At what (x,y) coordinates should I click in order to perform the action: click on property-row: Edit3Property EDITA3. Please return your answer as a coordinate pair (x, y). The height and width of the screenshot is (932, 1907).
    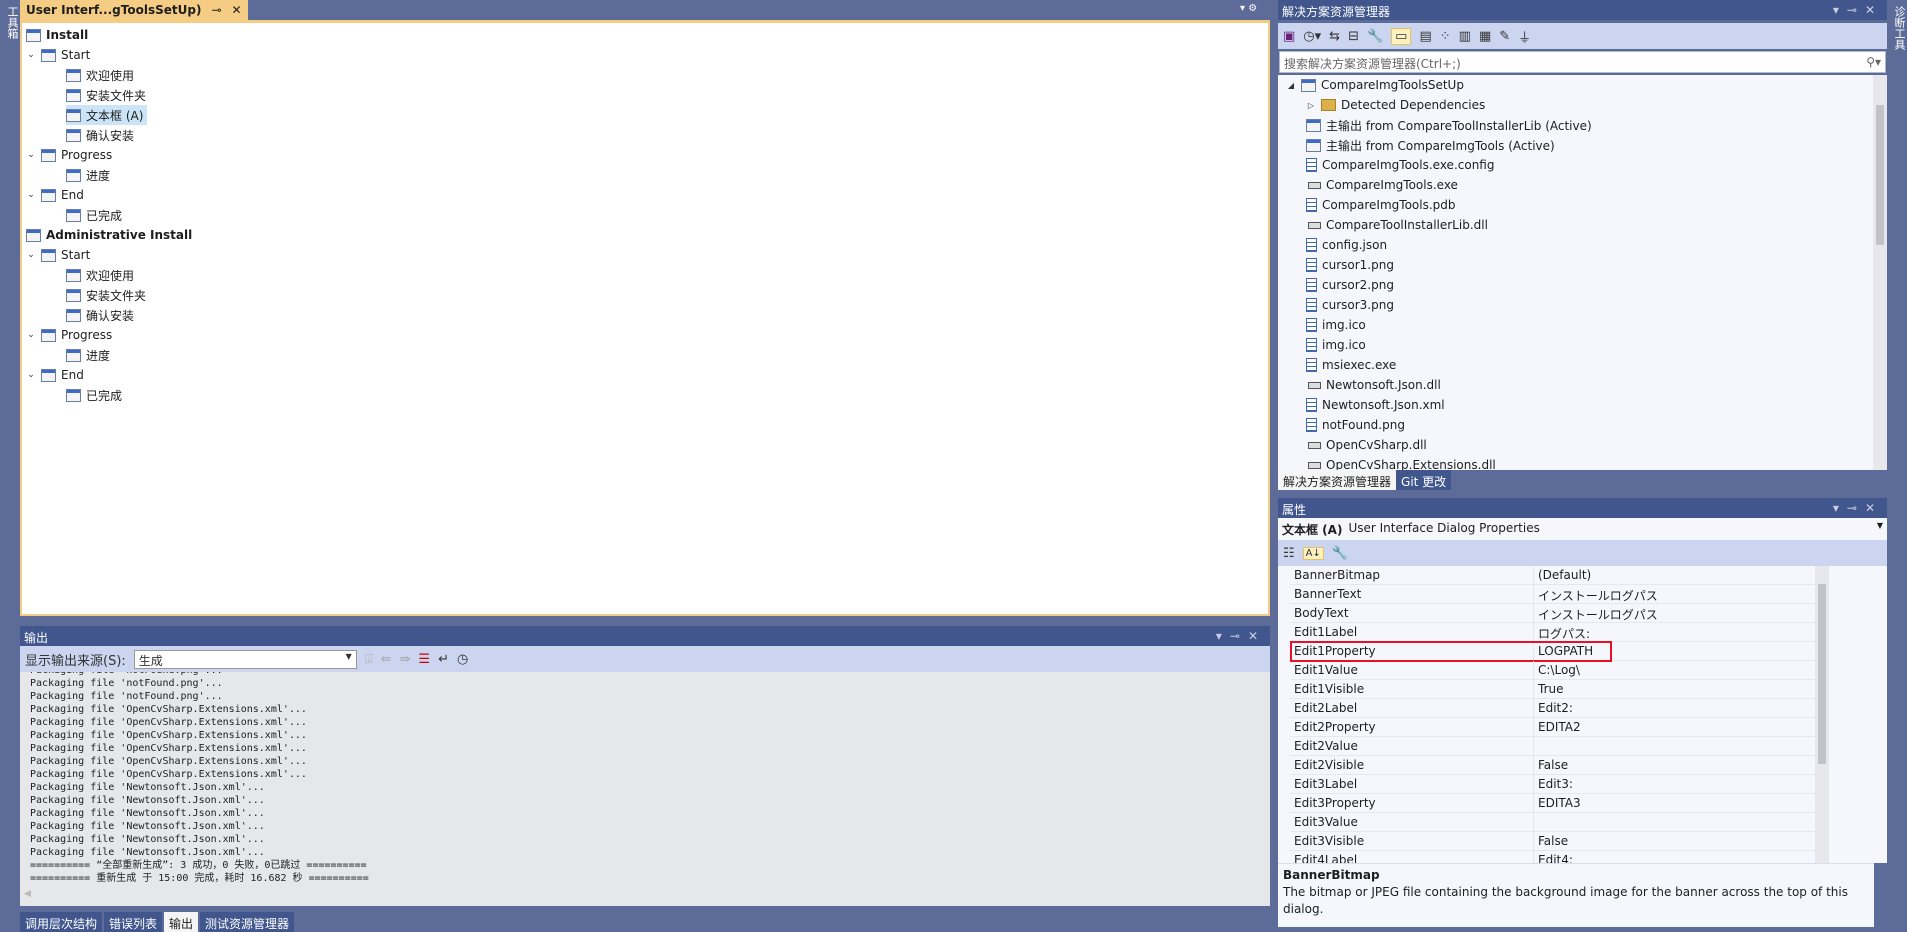
    Looking at the image, I should click on (1553, 803).